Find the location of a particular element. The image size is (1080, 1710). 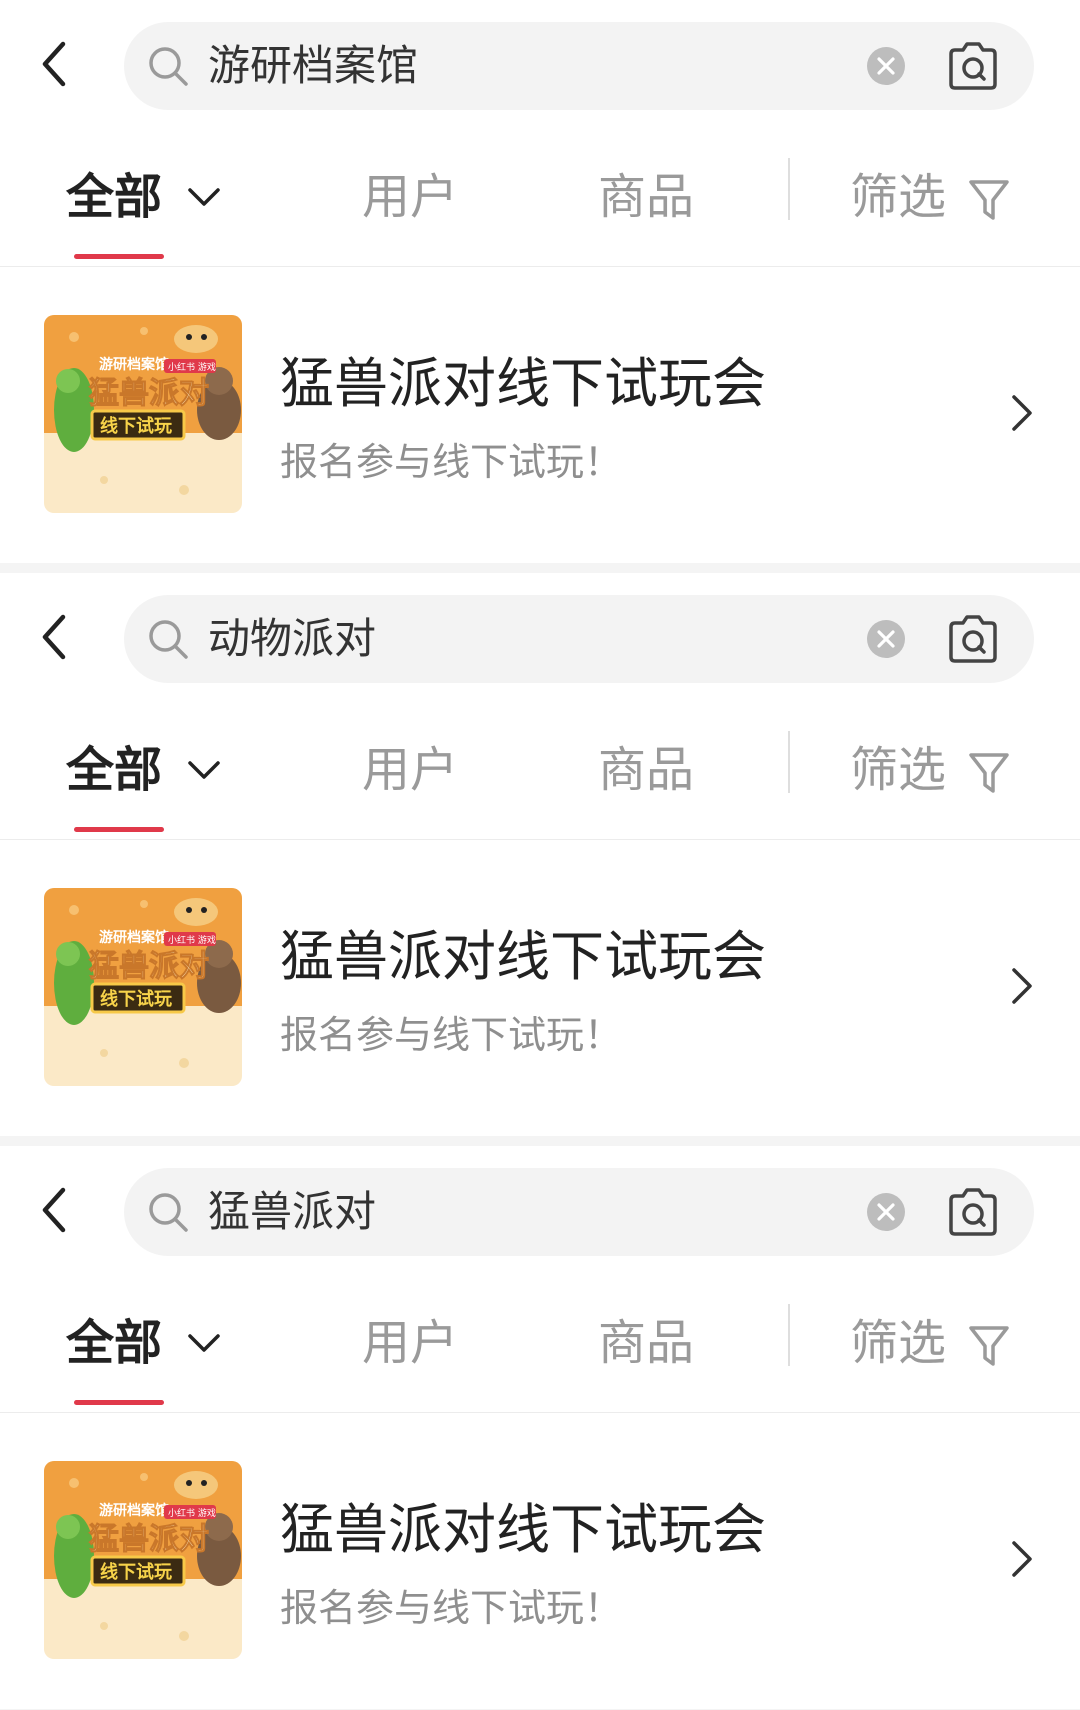

search-input: 游研档案馆 is located at coordinates (579, 66).